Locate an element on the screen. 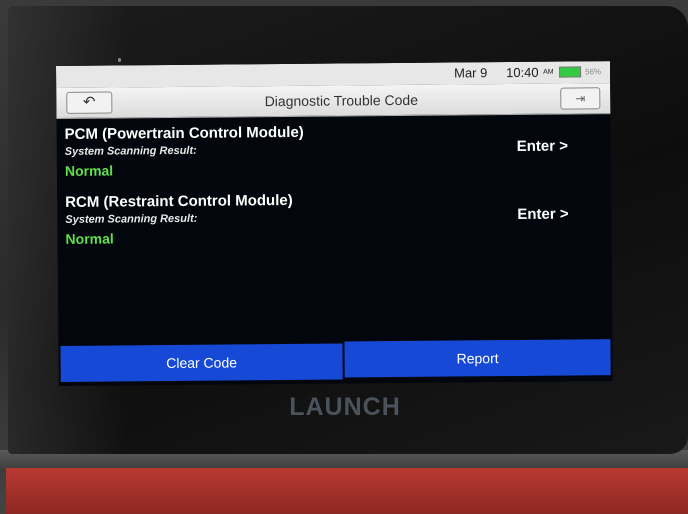 This screenshot has width=688, height=514. back-arrow-icon: ↶ is located at coordinates (89, 102).